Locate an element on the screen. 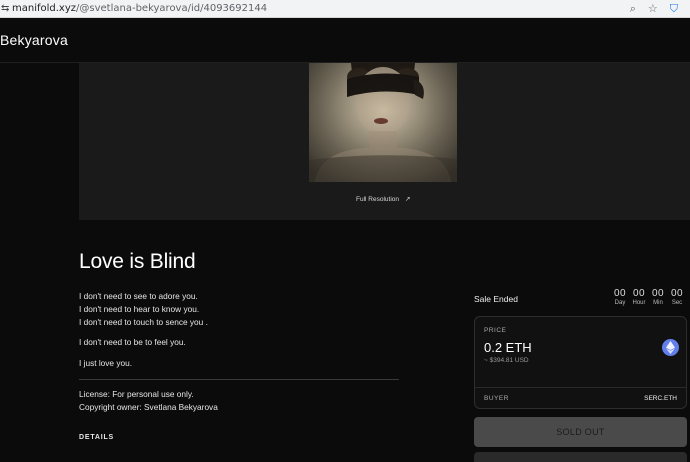  countdown-sec: 00 Sec is located at coordinates (677, 298).